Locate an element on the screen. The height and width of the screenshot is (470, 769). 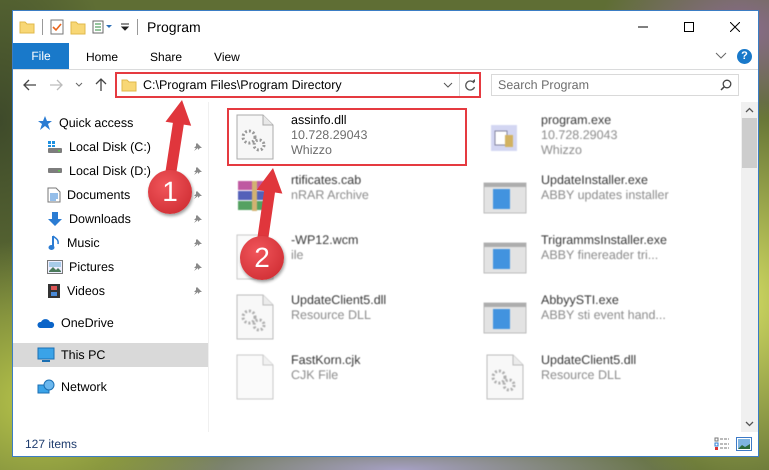
cloud-icon is located at coordinates (46, 323).